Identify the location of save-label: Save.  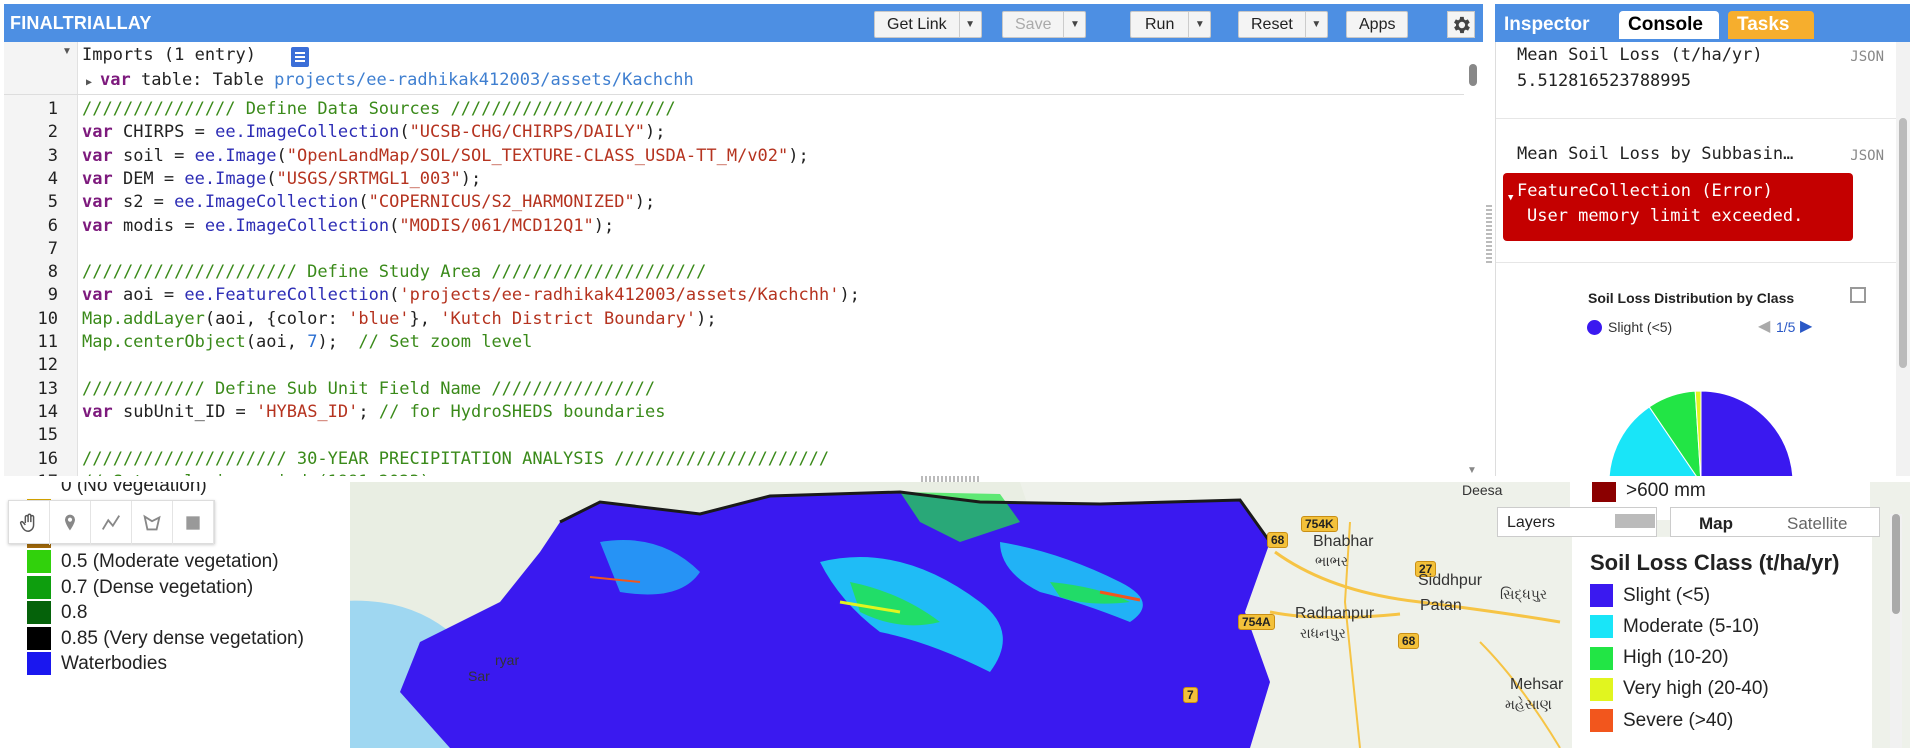
(1033, 24).